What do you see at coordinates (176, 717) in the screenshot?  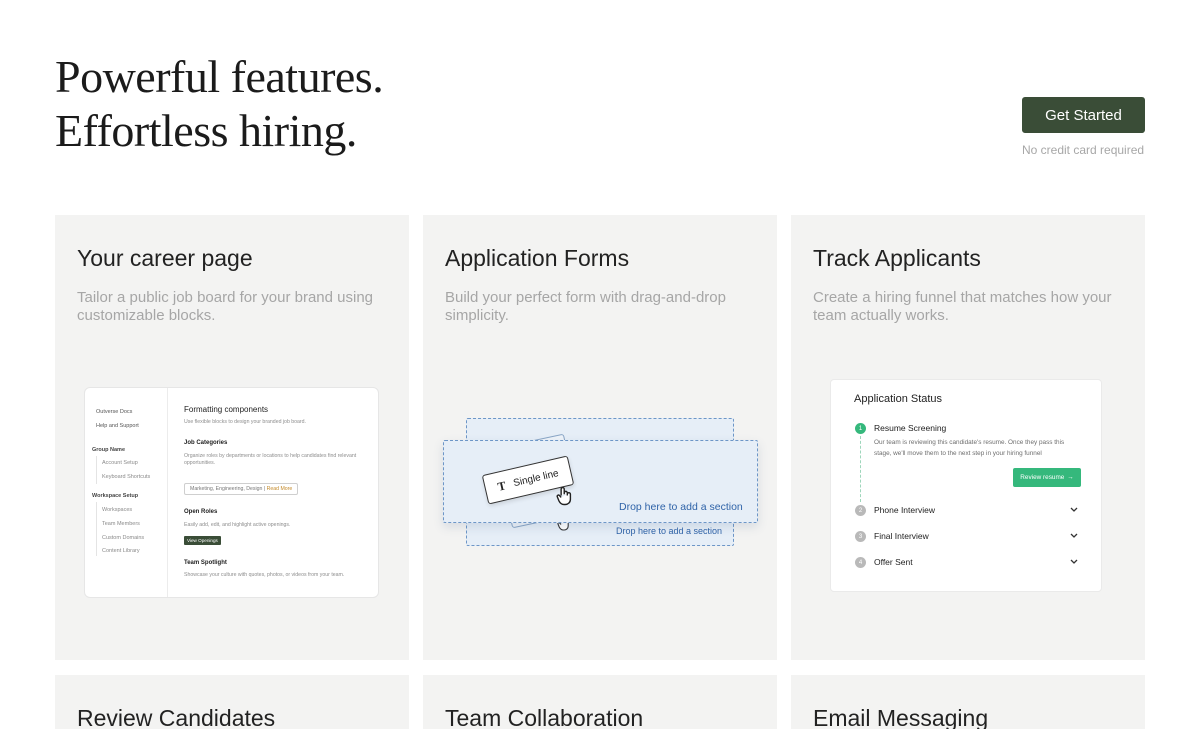 I see `card-title: Review Candidates` at bounding box center [176, 717].